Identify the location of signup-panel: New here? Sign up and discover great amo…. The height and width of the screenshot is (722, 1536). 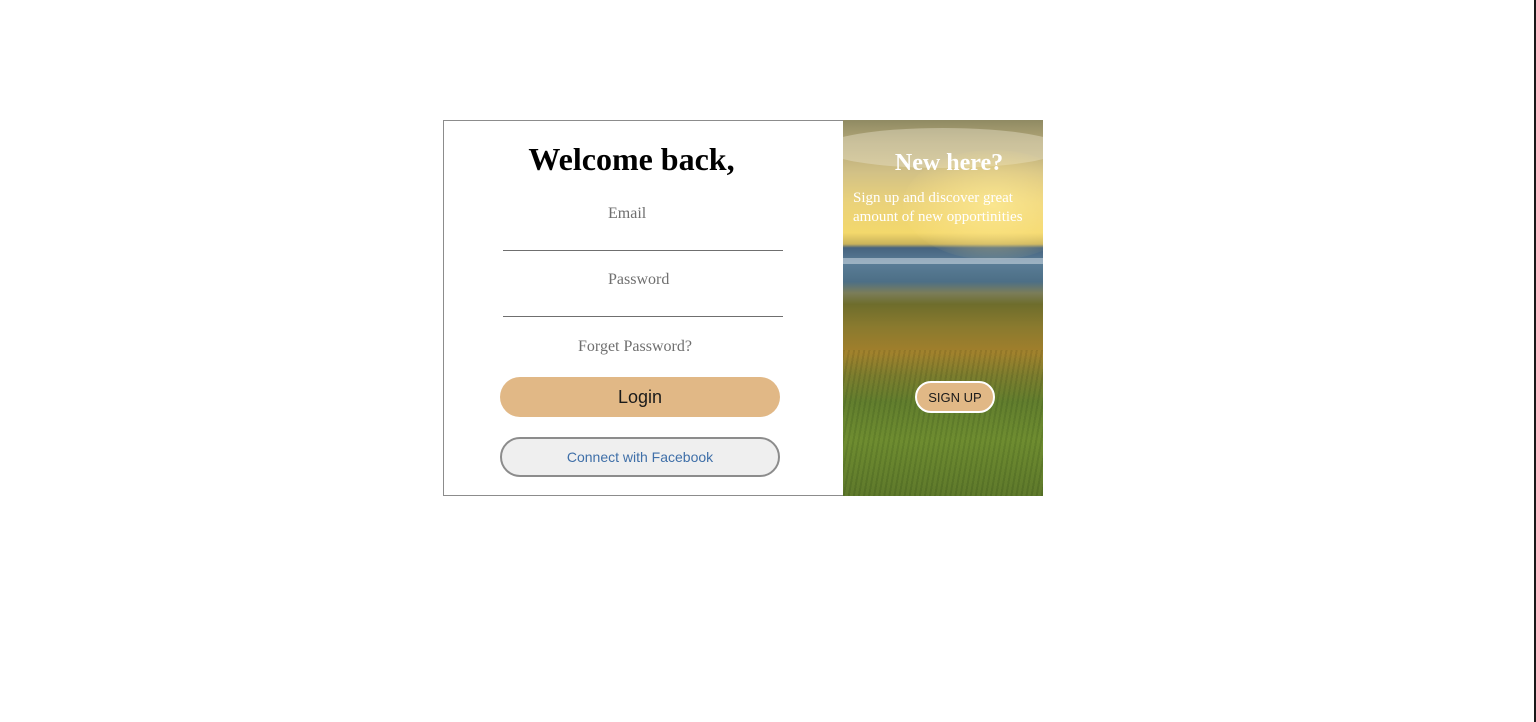
(943, 308).